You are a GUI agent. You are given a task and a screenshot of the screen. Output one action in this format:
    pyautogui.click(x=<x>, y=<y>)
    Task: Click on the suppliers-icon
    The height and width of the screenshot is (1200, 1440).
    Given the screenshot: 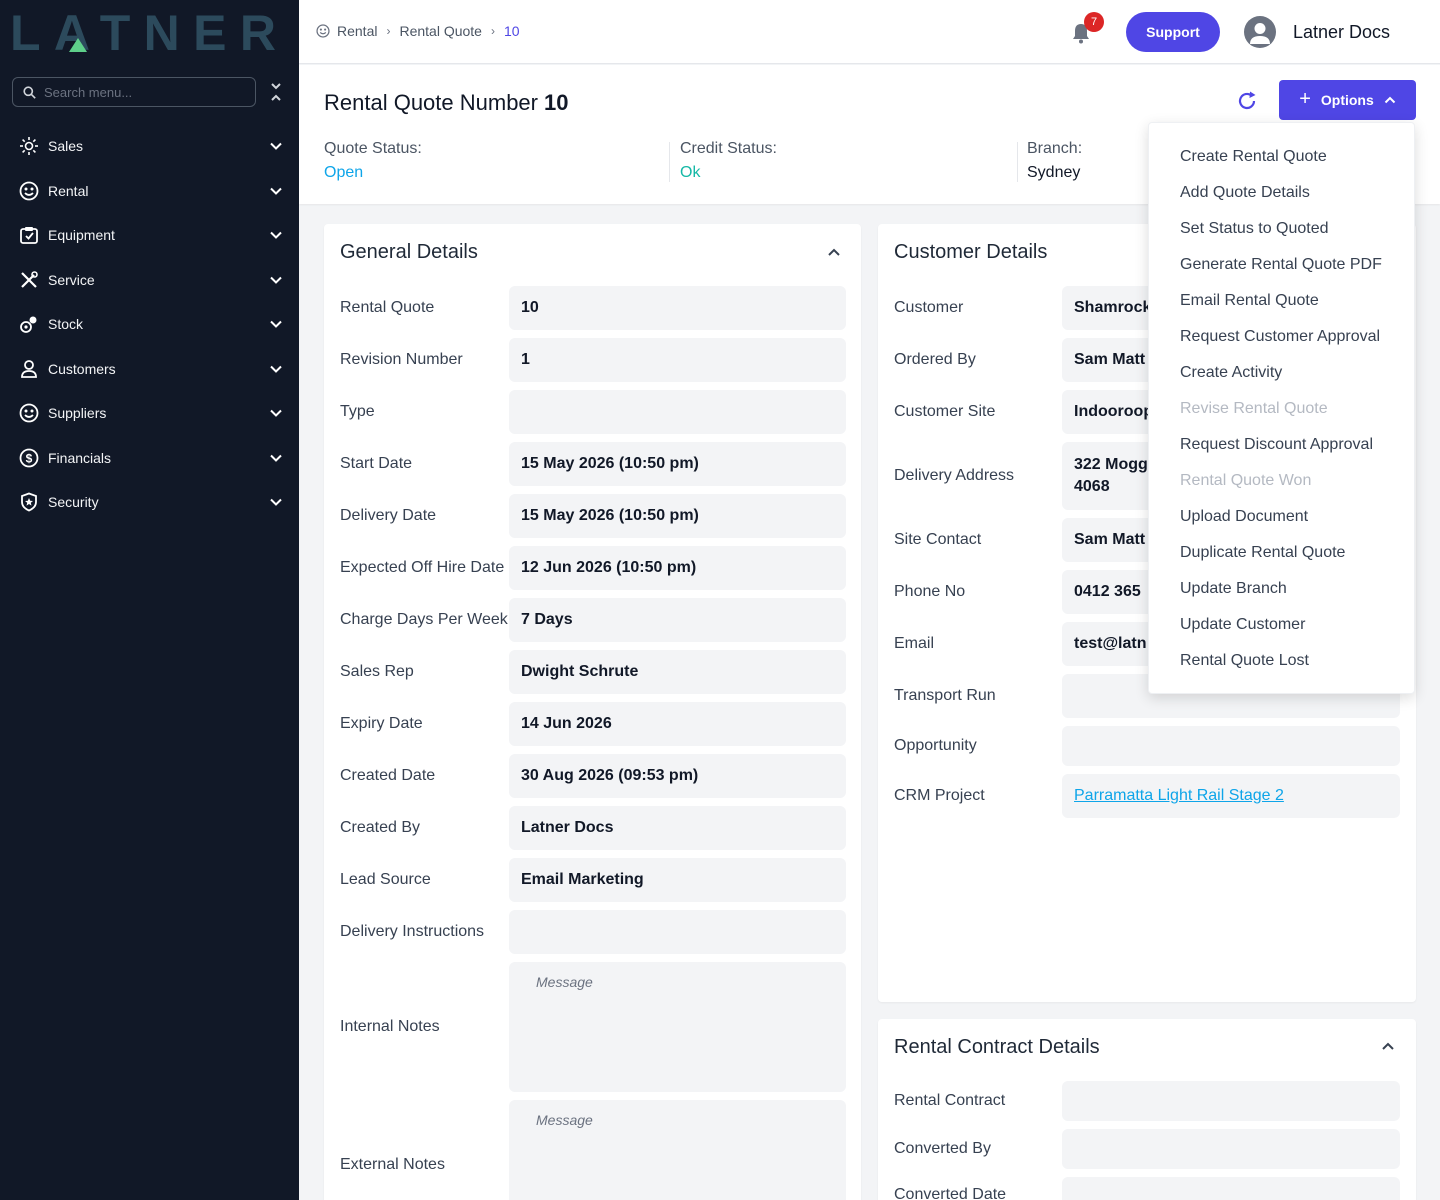 What is the action you would take?
    pyautogui.click(x=29, y=413)
    